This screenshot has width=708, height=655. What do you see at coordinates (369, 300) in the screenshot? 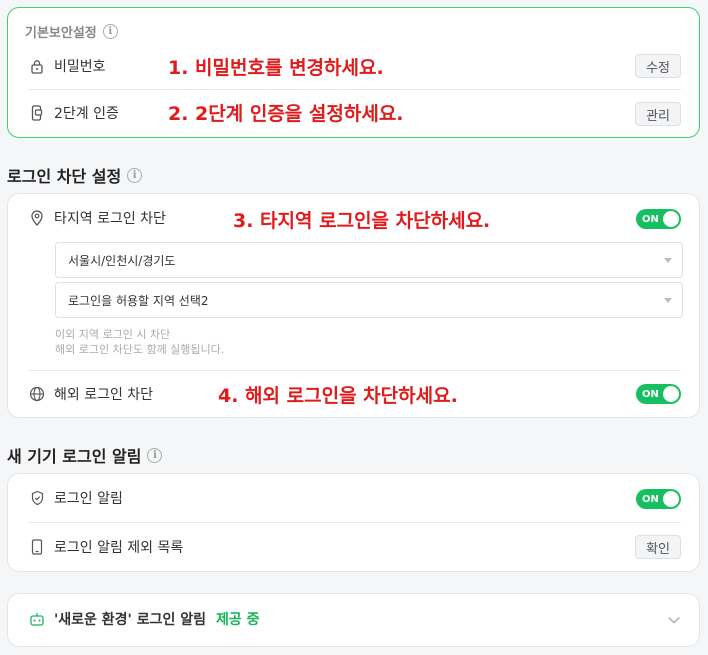
I see `region-select-2: 로그인을 허용할 지역 선택2` at bounding box center [369, 300].